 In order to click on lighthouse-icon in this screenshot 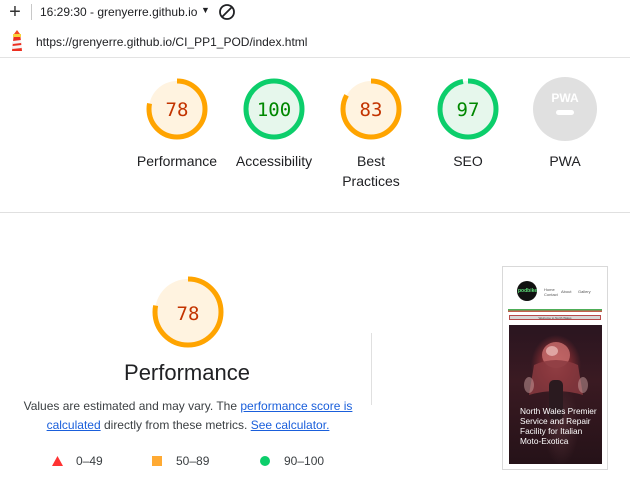, I will do `click(17, 40)`.